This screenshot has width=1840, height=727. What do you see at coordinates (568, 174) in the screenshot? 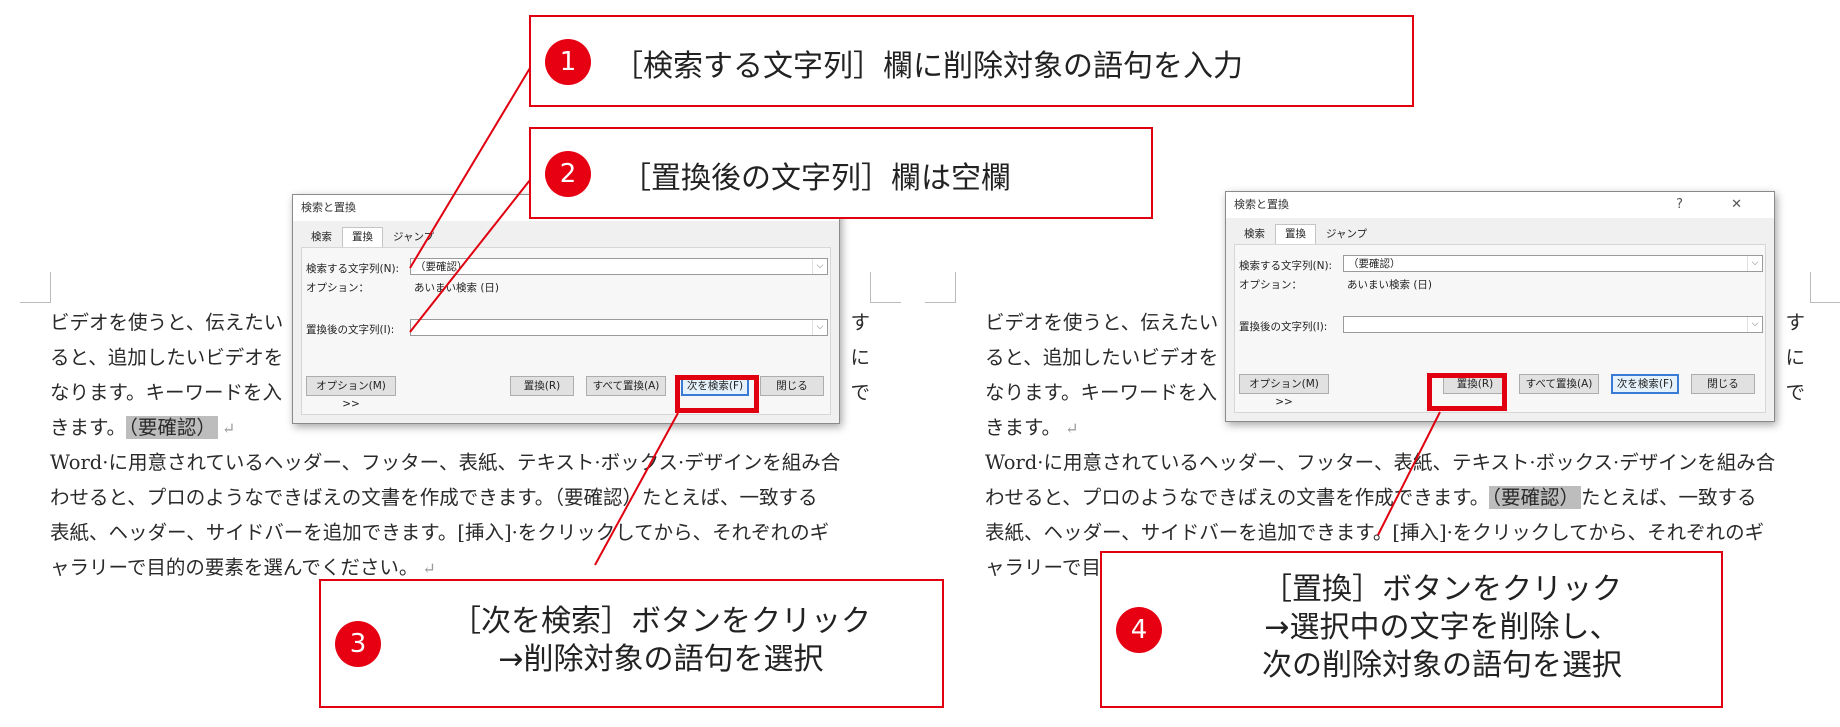
I see `step-number-badge: 2` at bounding box center [568, 174].